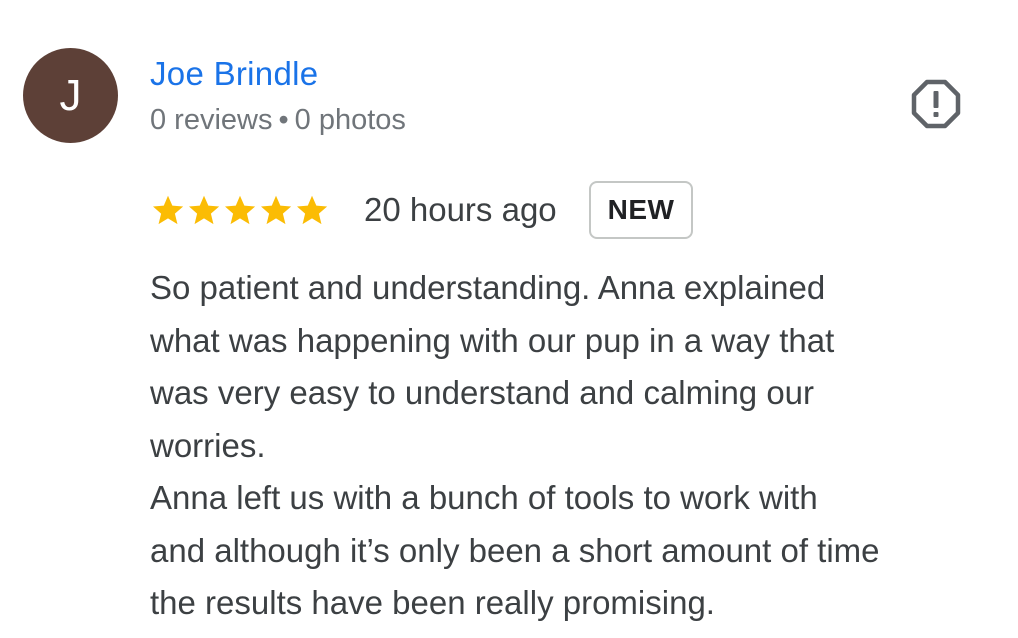  I want to click on report-button, so click(936, 104).